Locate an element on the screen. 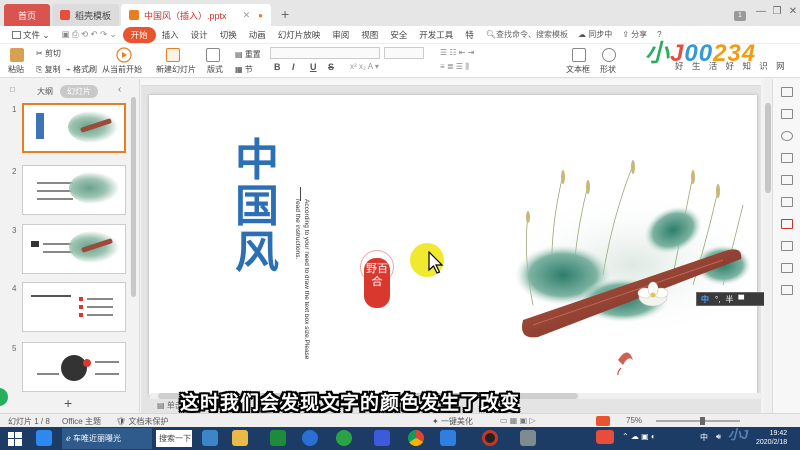 The height and width of the screenshot is (450, 800). menu-review: 审阅 is located at coordinates (340, 35).